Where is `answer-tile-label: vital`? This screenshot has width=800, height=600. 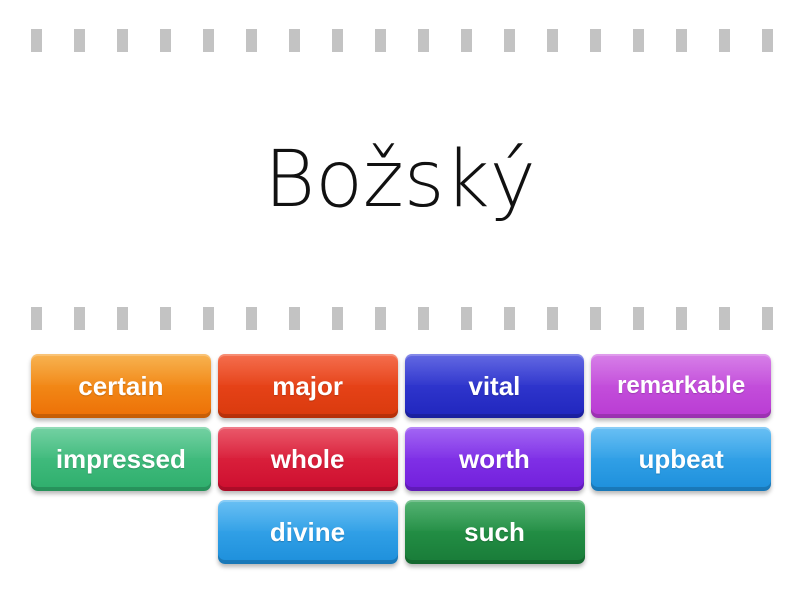 answer-tile-label: vital is located at coordinates (494, 386).